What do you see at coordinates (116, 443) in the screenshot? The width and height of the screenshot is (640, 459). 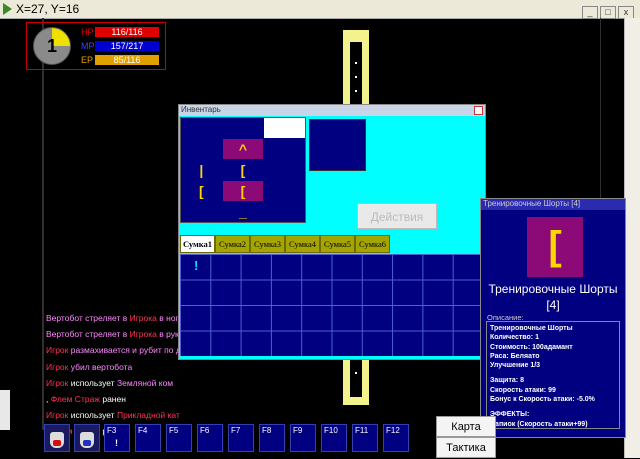 I see `hotbar-item-potion: !` at bounding box center [116, 443].